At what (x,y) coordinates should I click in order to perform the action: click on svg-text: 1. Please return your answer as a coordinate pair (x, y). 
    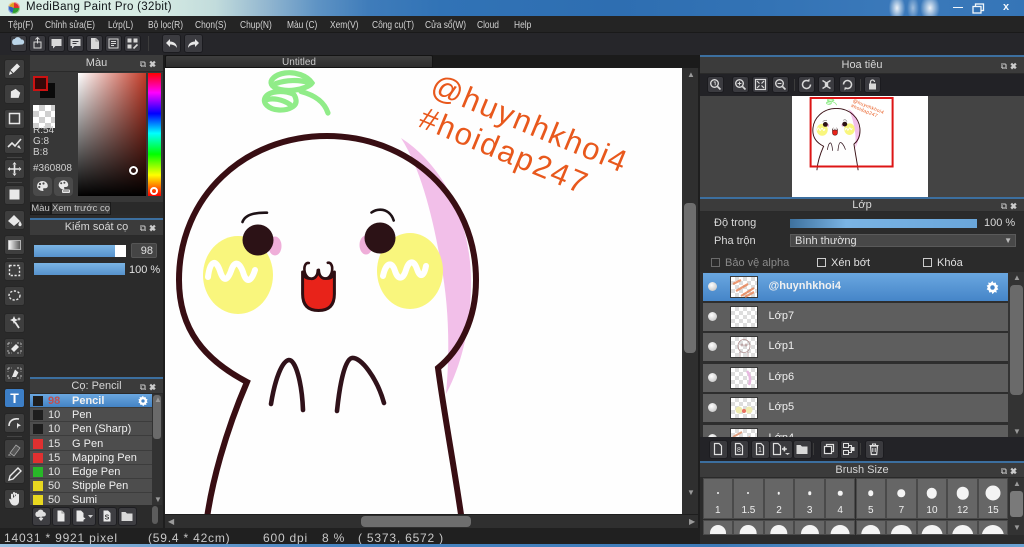
    Looking at the image, I should click on (760, 450).